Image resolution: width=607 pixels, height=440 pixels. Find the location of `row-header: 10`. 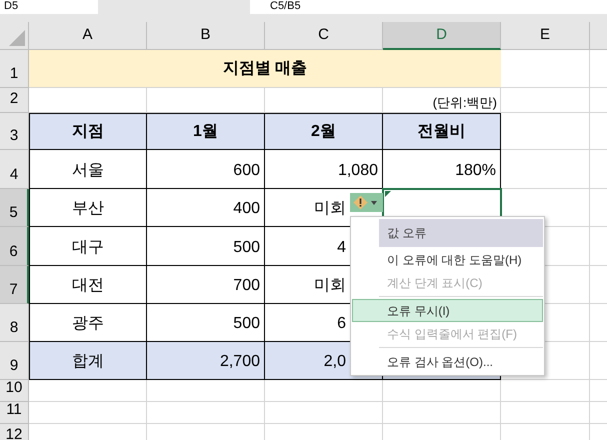

row-header: 10 is located at coordinates (14, 391).